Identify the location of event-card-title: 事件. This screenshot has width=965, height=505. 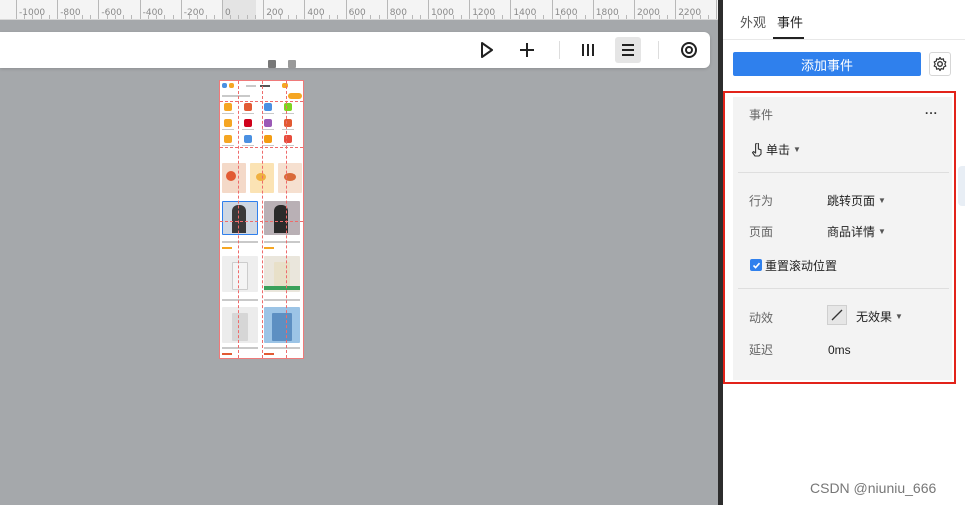
(761, 115).